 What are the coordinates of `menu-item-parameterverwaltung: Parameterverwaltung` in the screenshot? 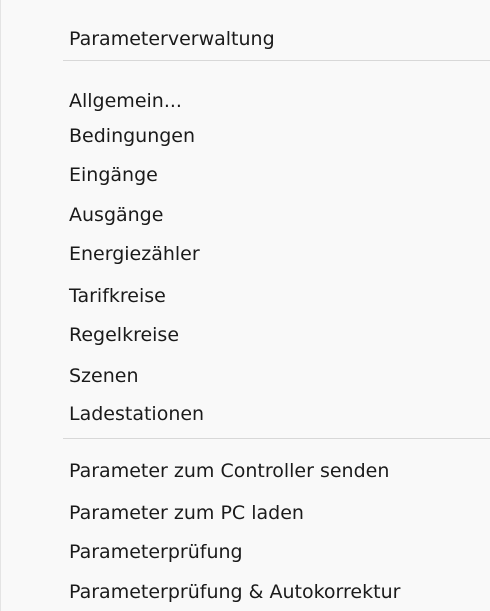 It's located at (172, 39).